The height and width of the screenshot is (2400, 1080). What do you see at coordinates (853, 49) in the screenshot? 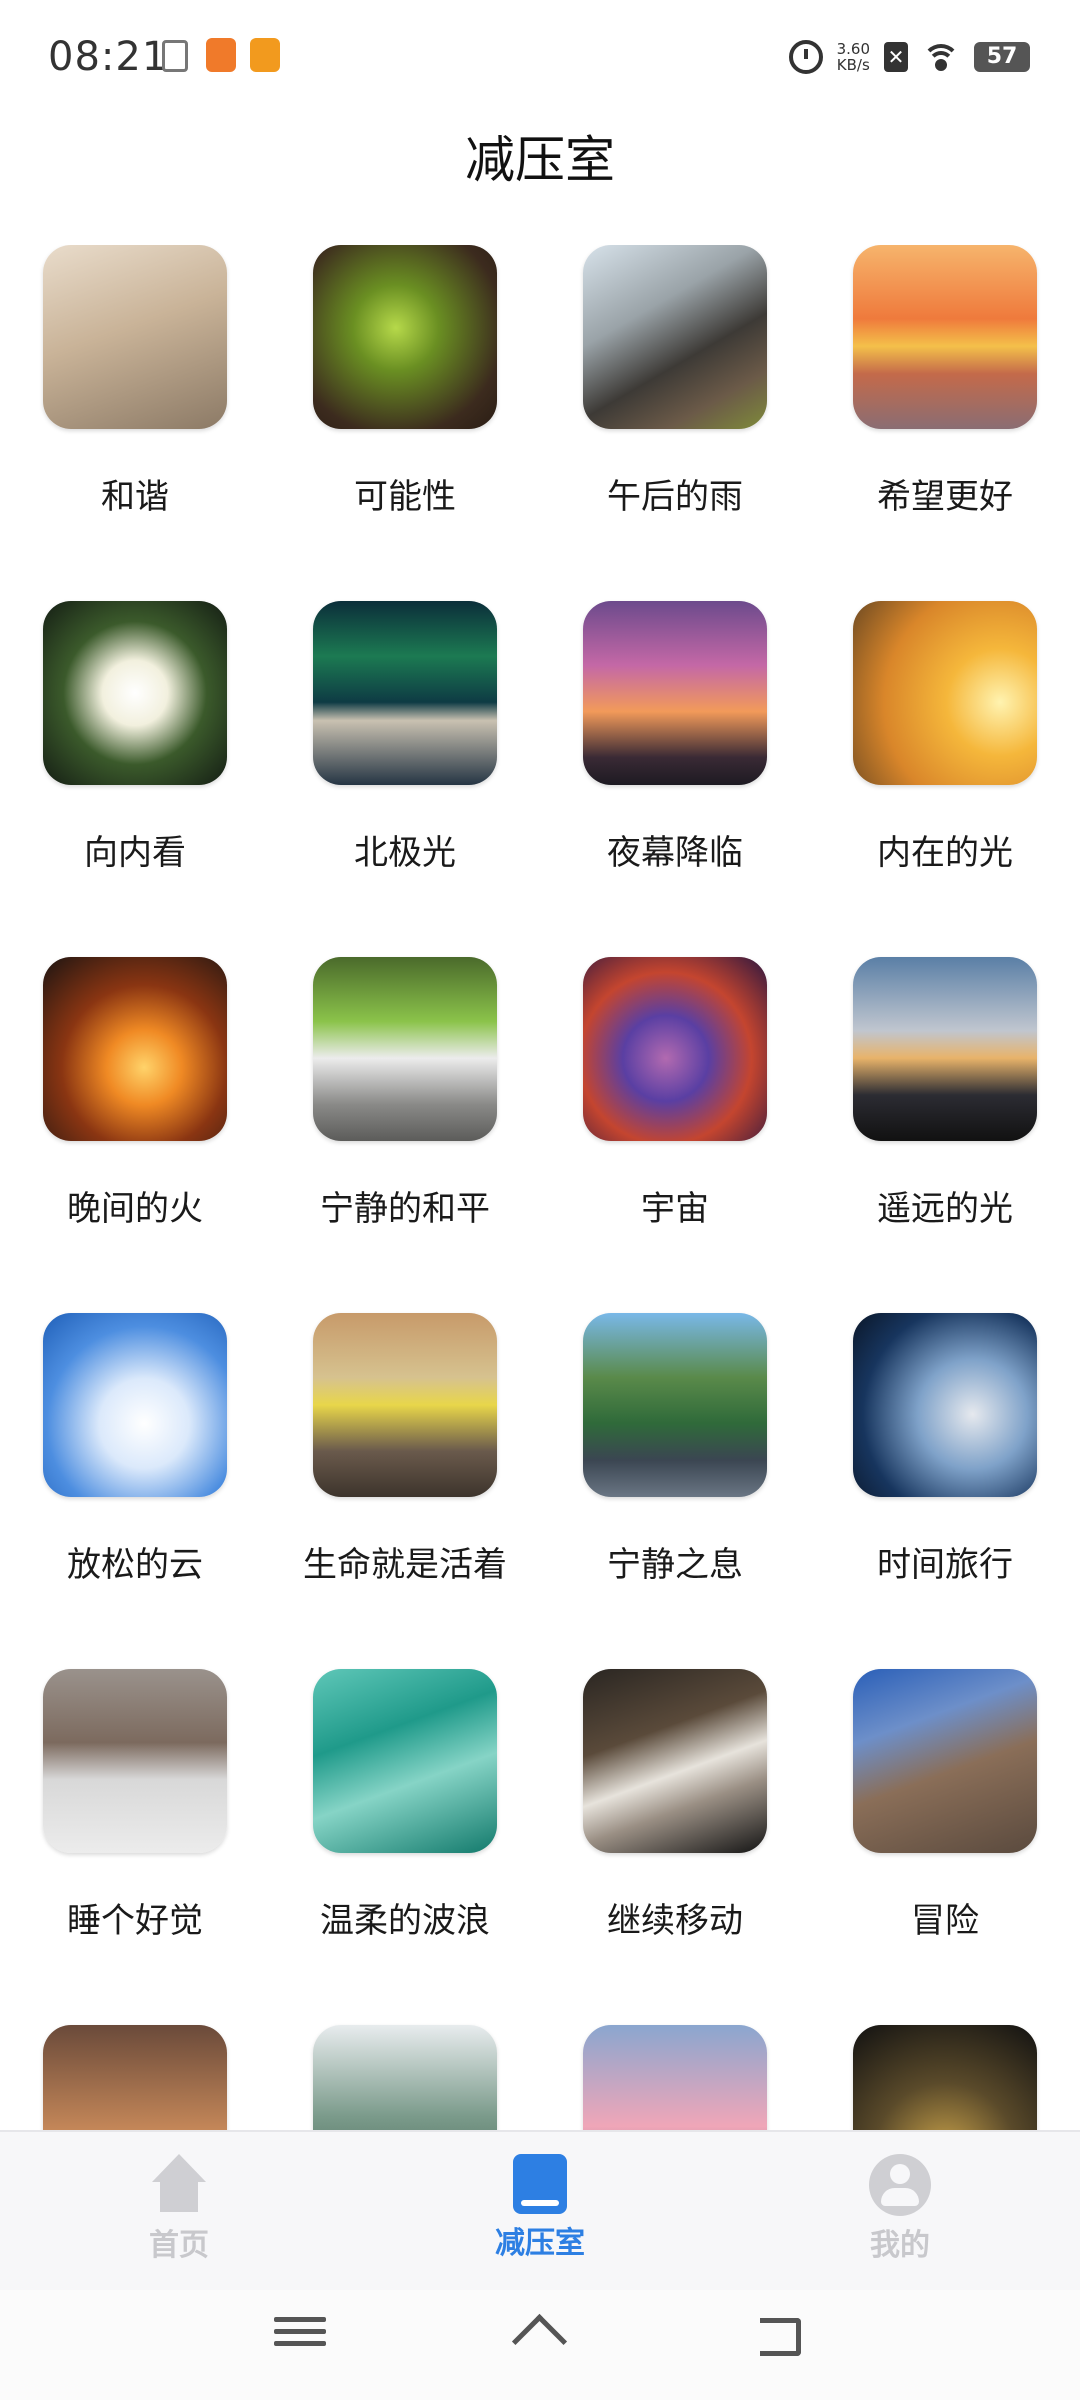
I see `net-speed-value: 3.60` at bounding box center [853, 49].